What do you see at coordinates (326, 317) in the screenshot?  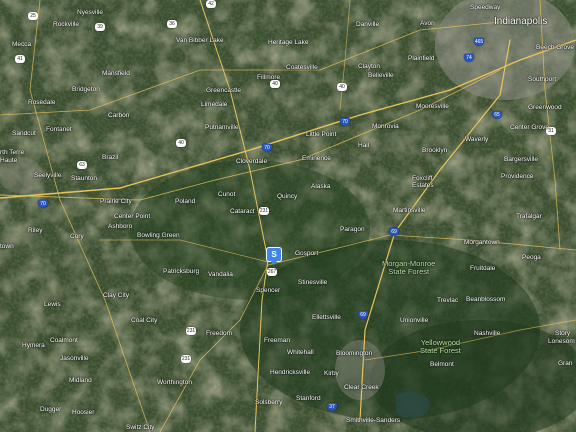 I see `place-label: Ellettsville` at bounding box center [326, 317].